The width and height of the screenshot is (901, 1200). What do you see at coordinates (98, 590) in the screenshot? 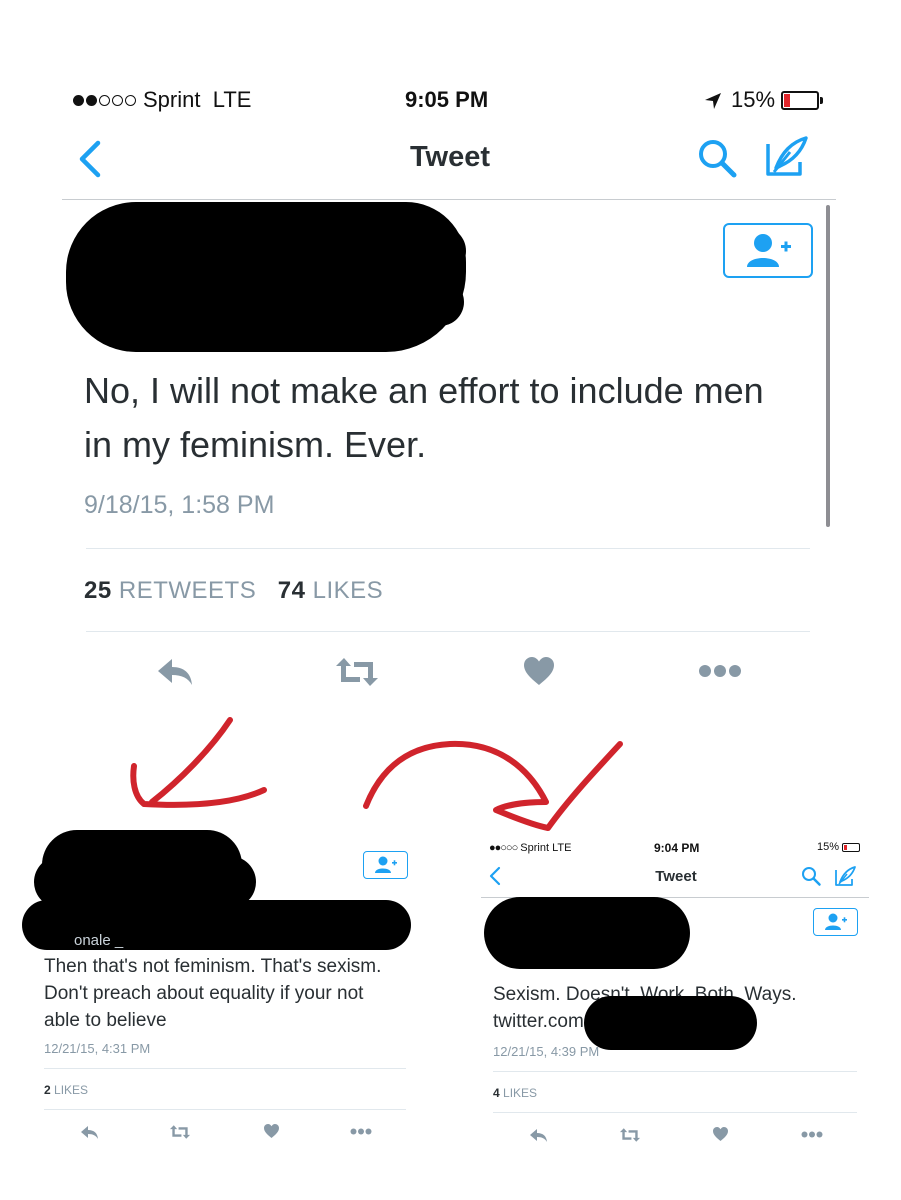
I see `retweet-count: 25` at bounding box center [98, 590].